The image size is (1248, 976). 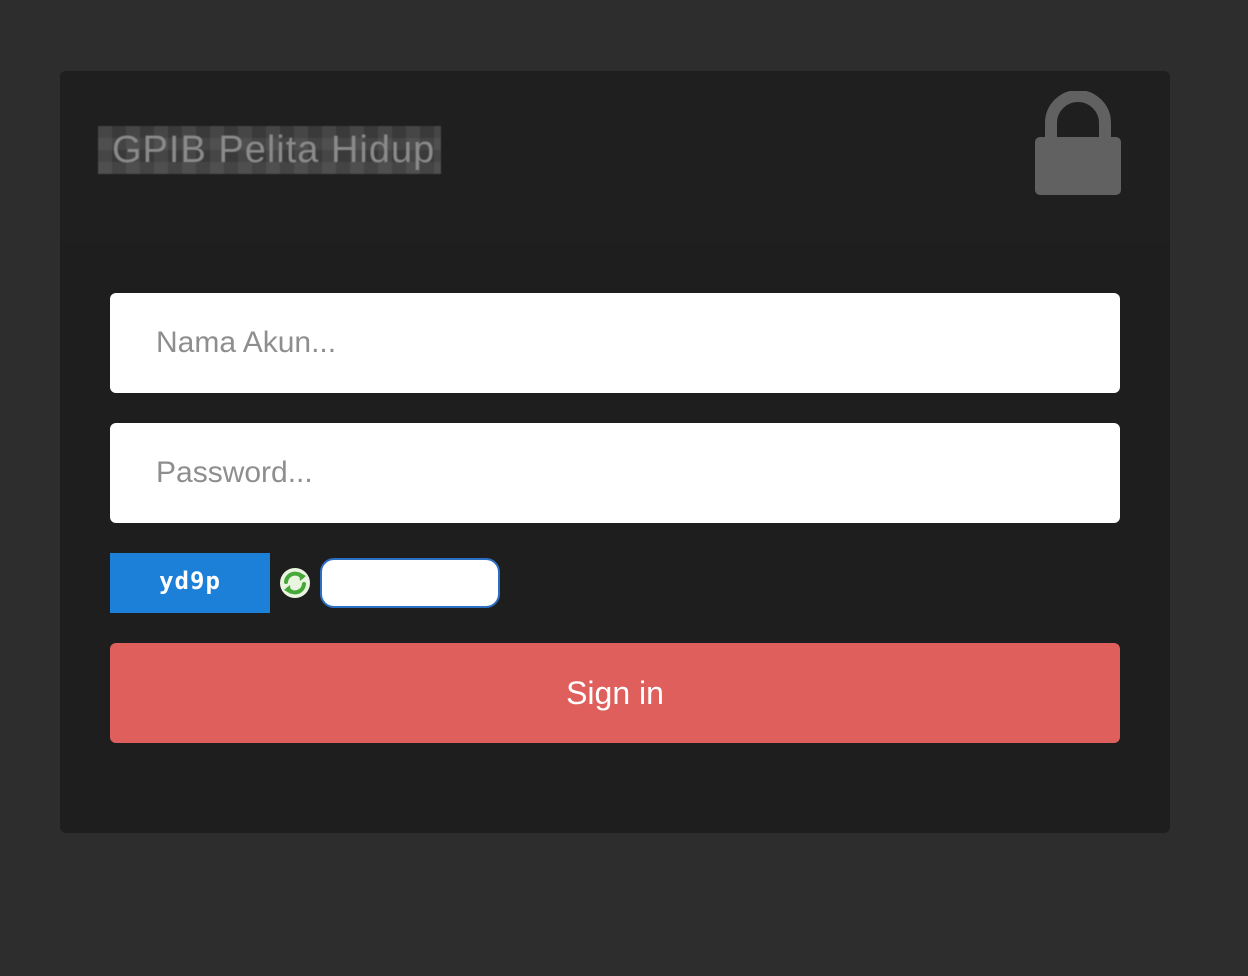 I want to click on password-input, so click(x=615, y=473).